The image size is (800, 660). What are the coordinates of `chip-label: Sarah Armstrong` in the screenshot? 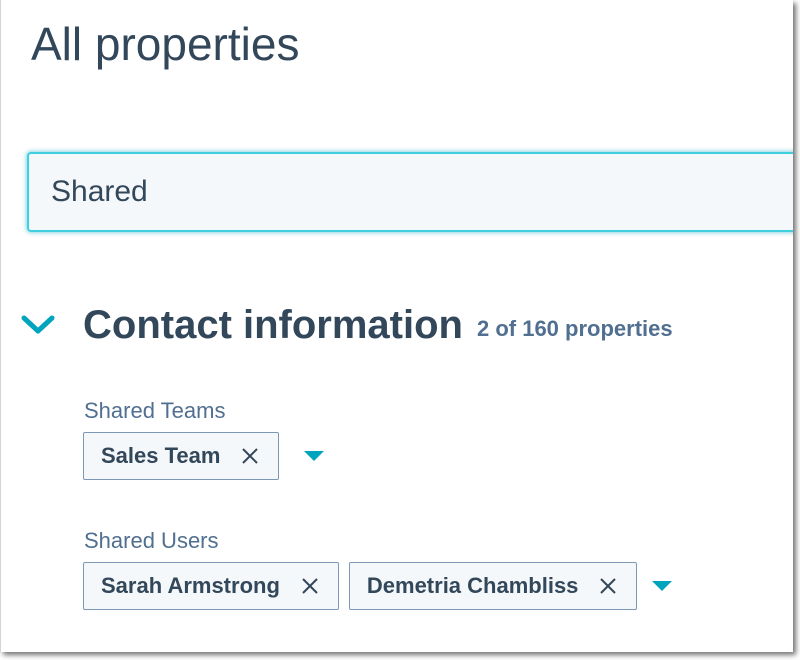 It's located at (190, 585).